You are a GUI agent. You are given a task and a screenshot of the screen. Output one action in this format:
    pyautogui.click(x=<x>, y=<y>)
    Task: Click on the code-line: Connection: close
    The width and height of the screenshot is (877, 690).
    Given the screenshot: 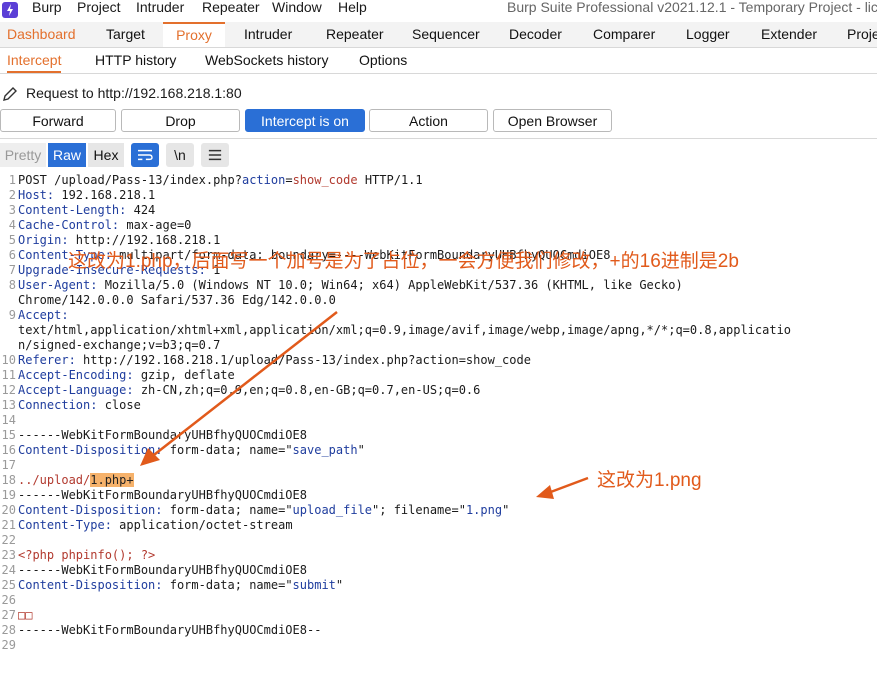 What is the action you would take?
    pyautogui.click(x=79, y=405)
    